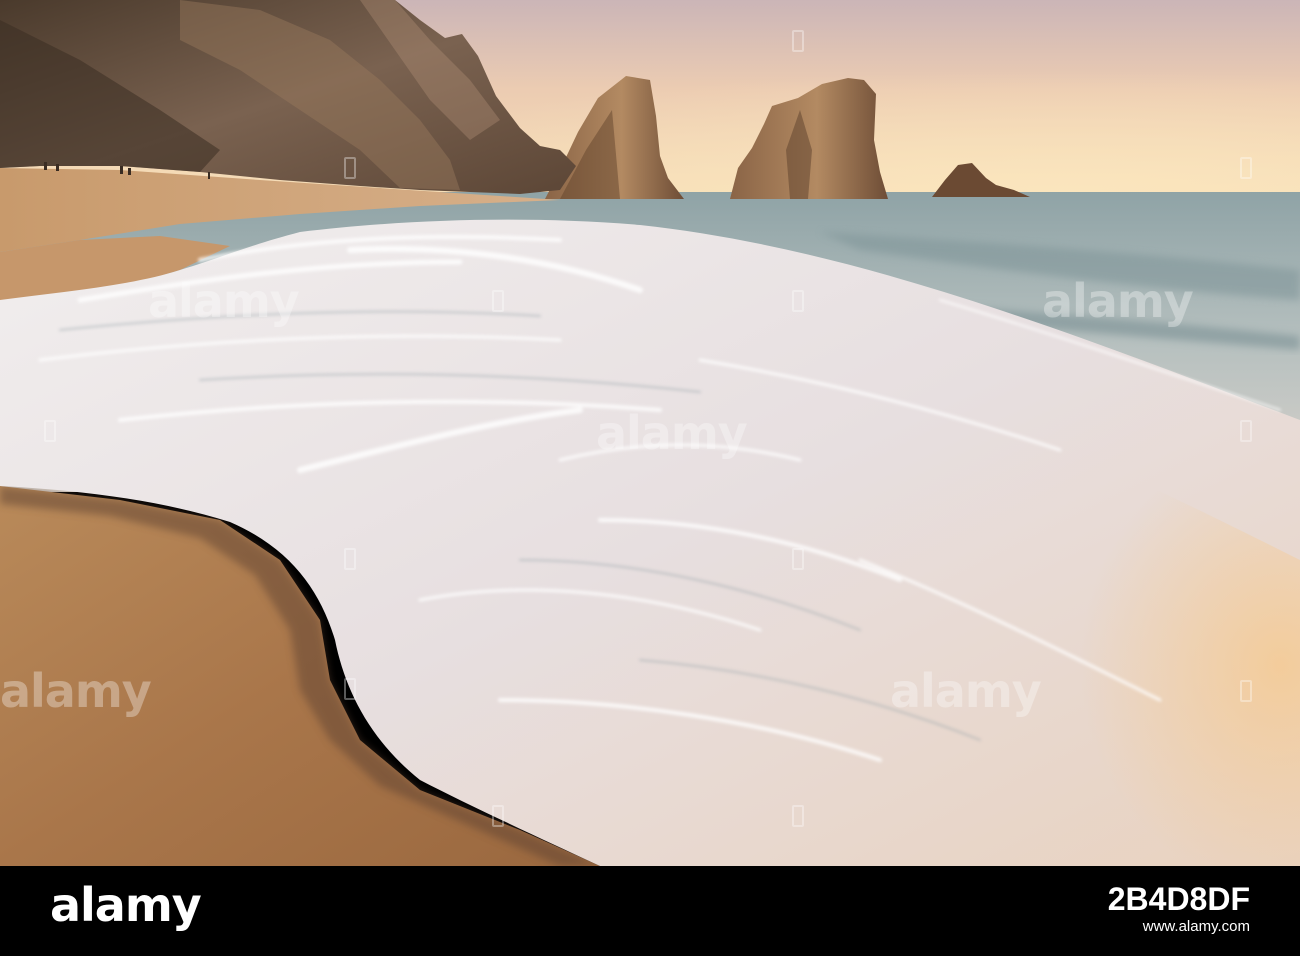 The height and width of the screenshot is (956, 1300). Describe the element at coordinates (650, 911) in the screenshot. I see `footer-banner: alamy 2B4D8DF www.alamy.com` at that location.